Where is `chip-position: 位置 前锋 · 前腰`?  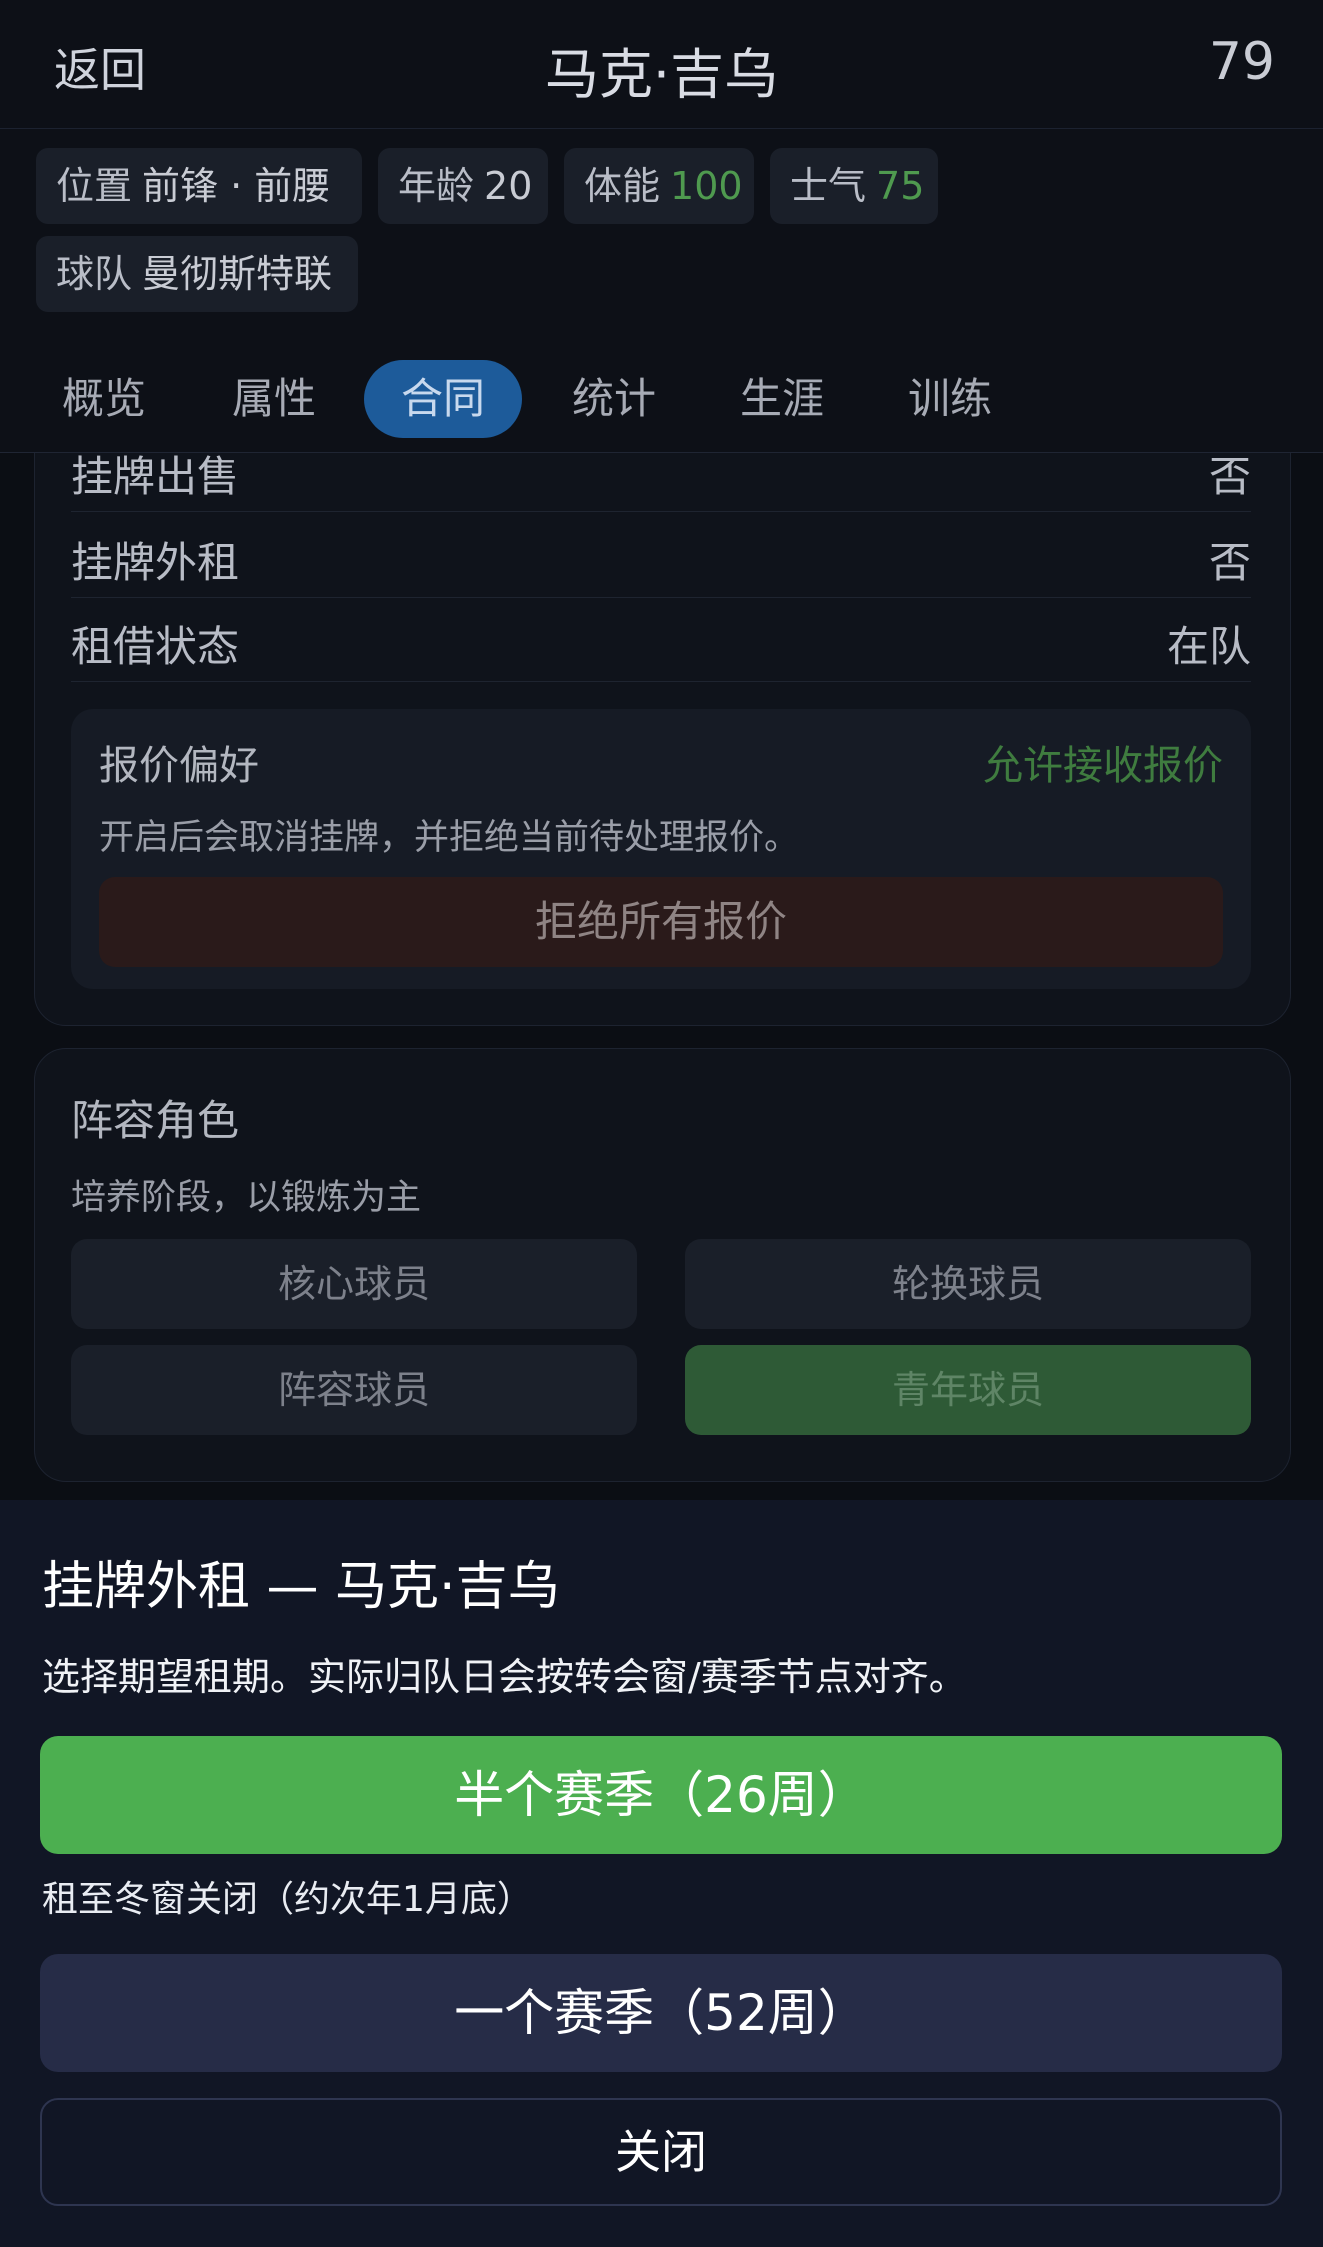 chip-position: 位置 前锋 · 前腰 is located at coordinates (199, 186).